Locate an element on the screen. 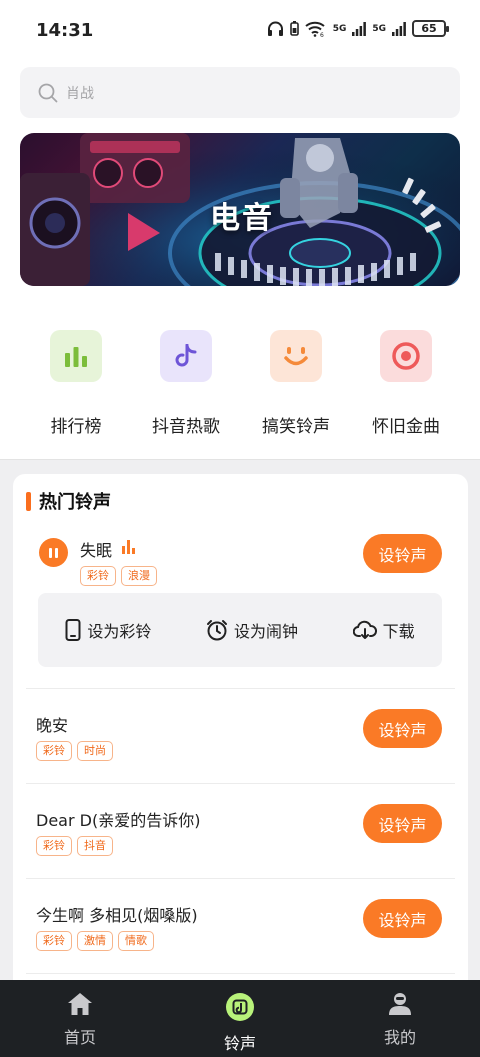  alarm-clock-icon is located at coordinates (216, 630).